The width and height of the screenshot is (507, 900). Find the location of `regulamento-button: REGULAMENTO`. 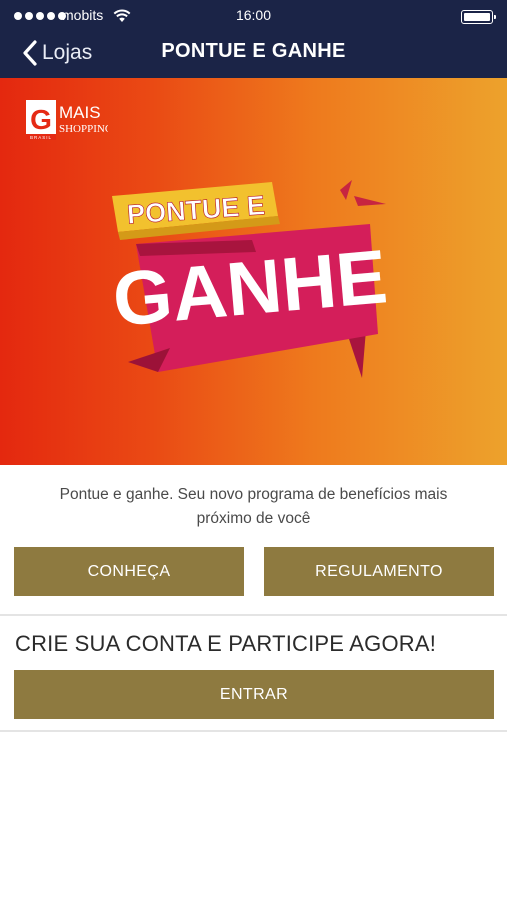

regulamento-button: REGULAMENTO is located at coordinates (379, 571).